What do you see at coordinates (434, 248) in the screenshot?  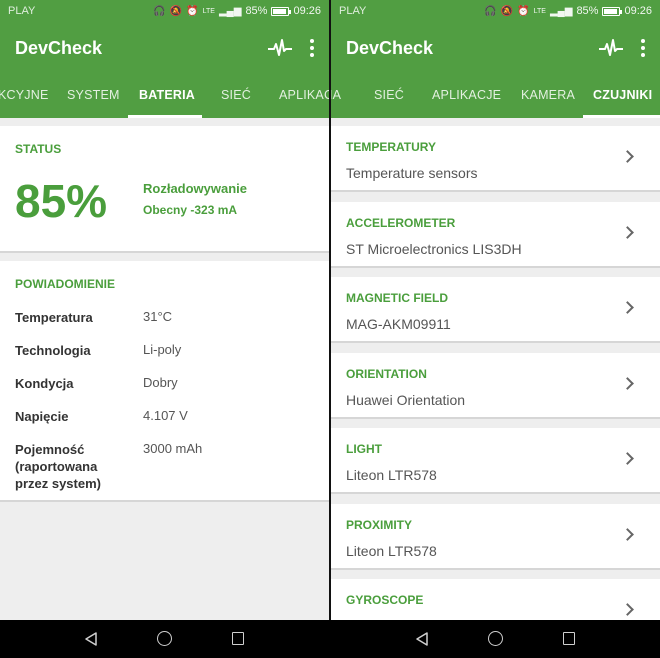 I see `sensor-vendor: ST Microelectronics LIS3DH` at bounding box center [434, 248].